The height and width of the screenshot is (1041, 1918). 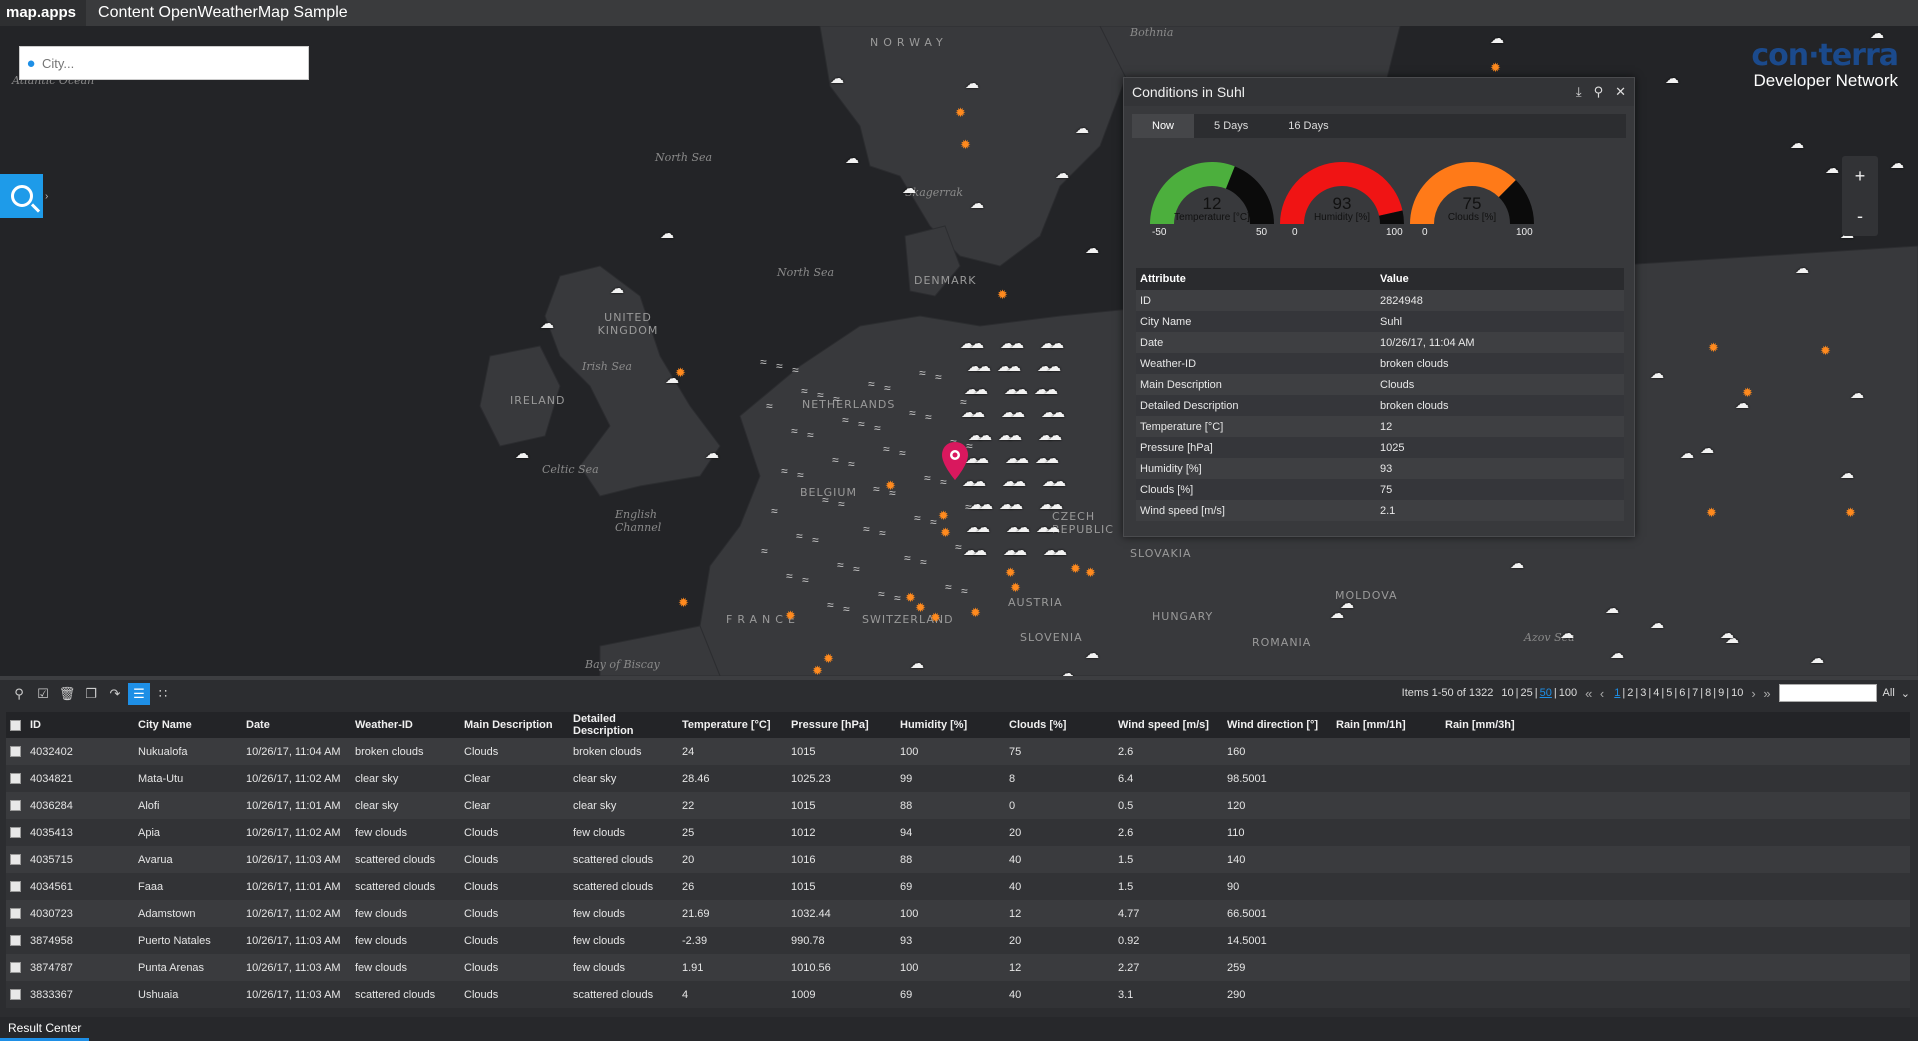 I want to click on tab-5-days: 5 Days, so click(x=1231, y=126).